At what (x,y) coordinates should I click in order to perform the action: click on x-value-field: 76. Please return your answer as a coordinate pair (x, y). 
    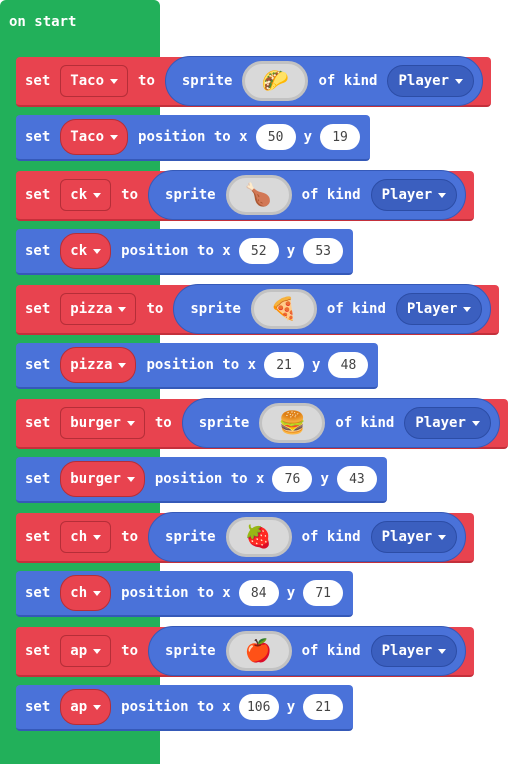
    Looking at the image, I should click on (292, 479).